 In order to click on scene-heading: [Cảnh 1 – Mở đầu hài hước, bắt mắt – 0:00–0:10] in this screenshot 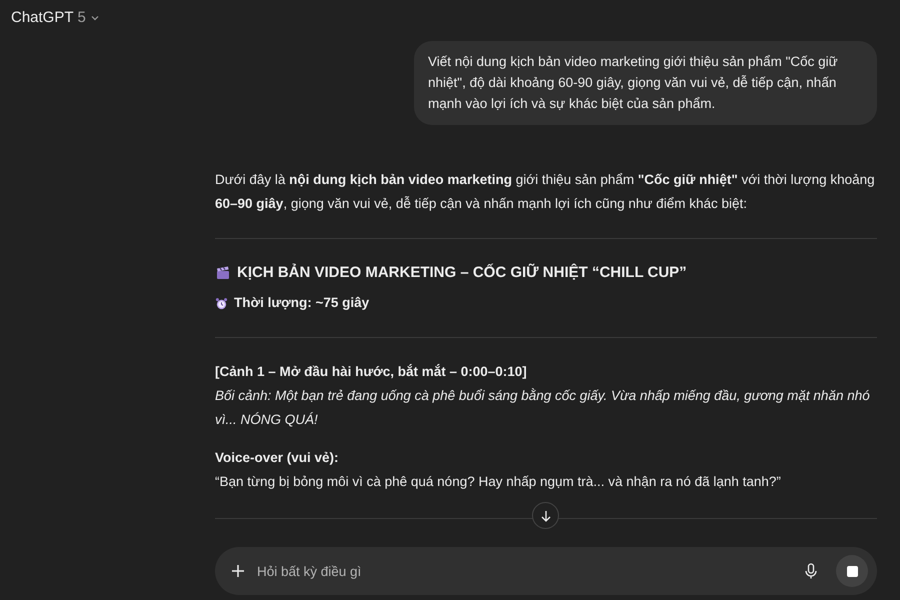, I will do `click(371, 372)`.